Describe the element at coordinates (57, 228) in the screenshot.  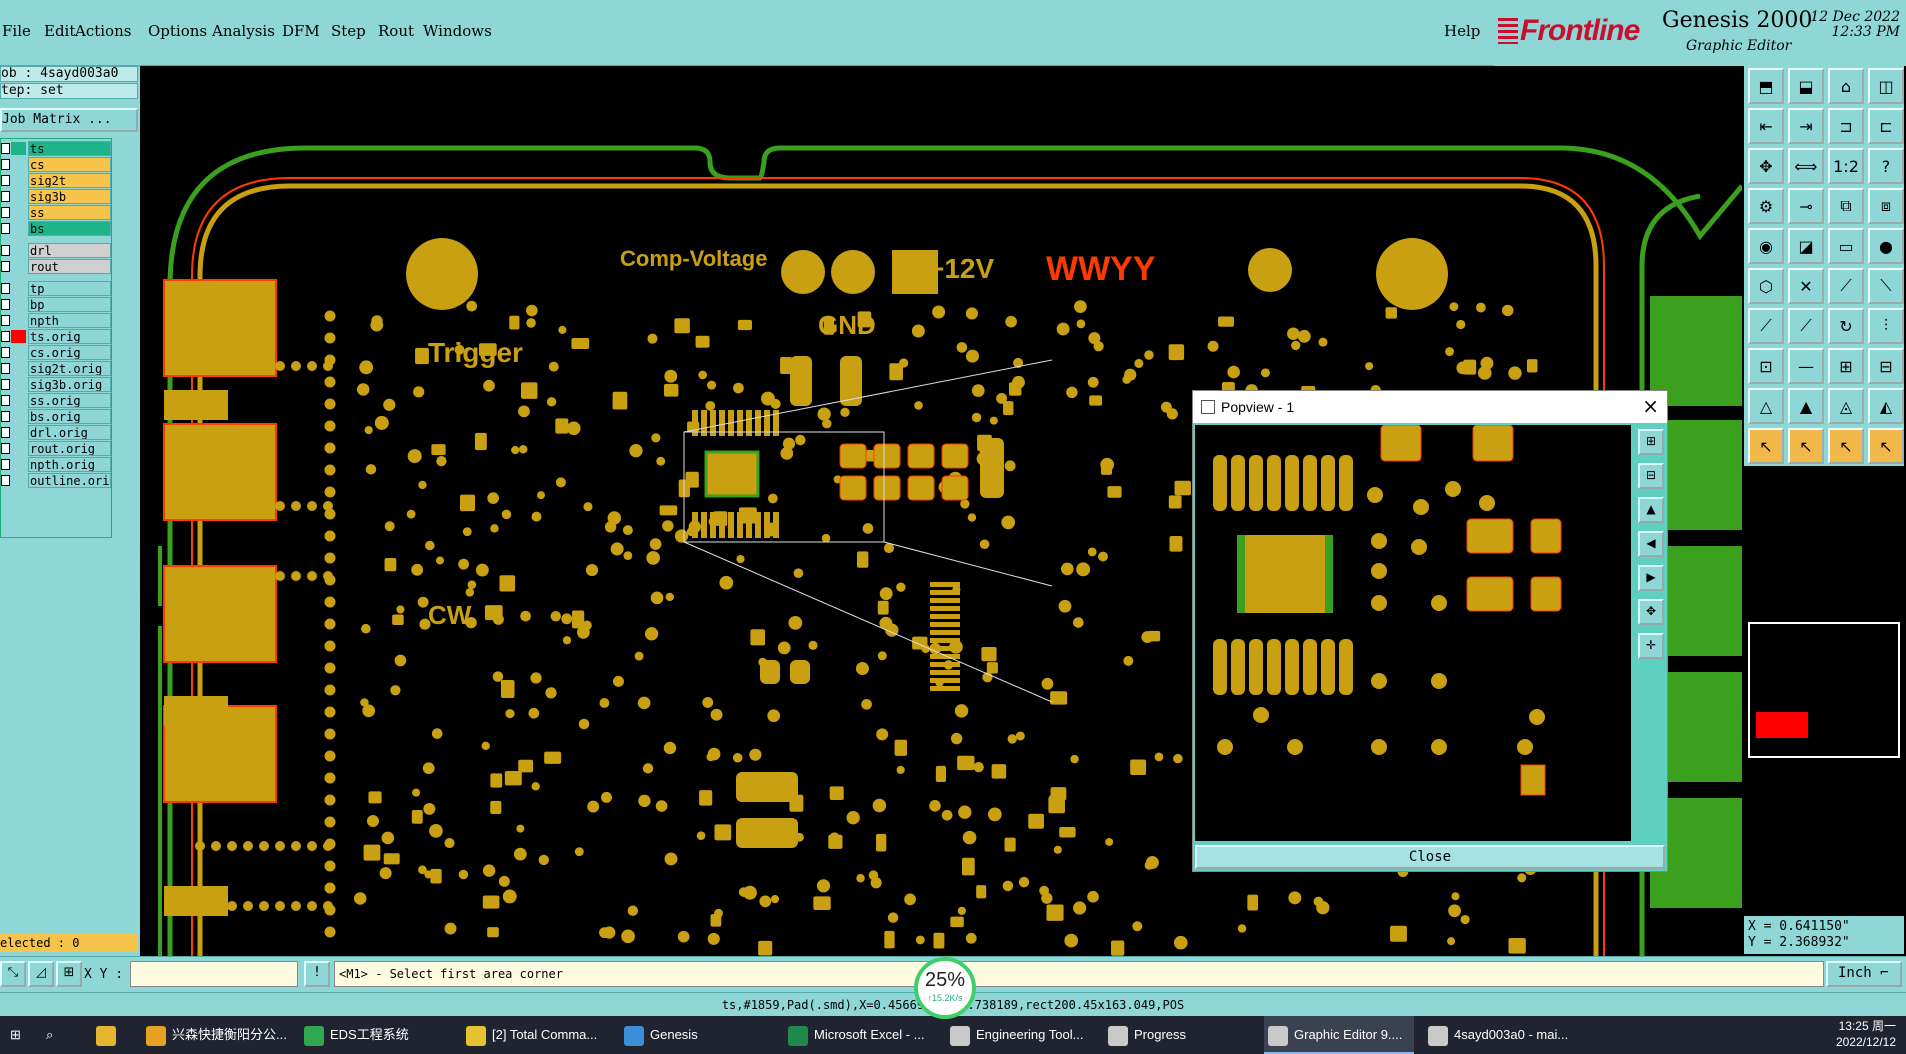
I see `layer-row: bs` at that location.